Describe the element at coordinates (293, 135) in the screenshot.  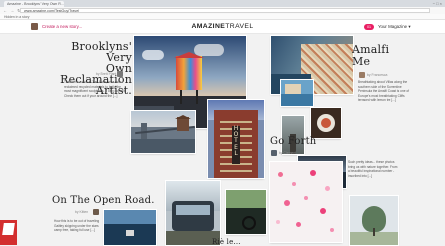
I see `photo-amalfi-street` at that location.